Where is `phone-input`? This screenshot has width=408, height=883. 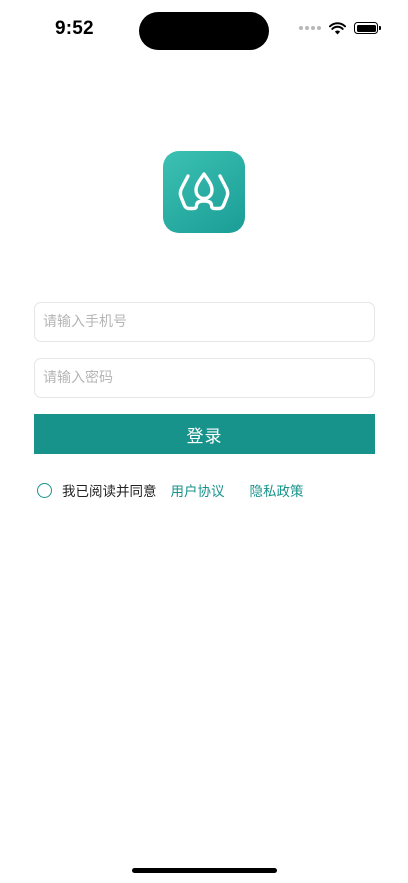
phone-input is located at coordinates (204, 322).